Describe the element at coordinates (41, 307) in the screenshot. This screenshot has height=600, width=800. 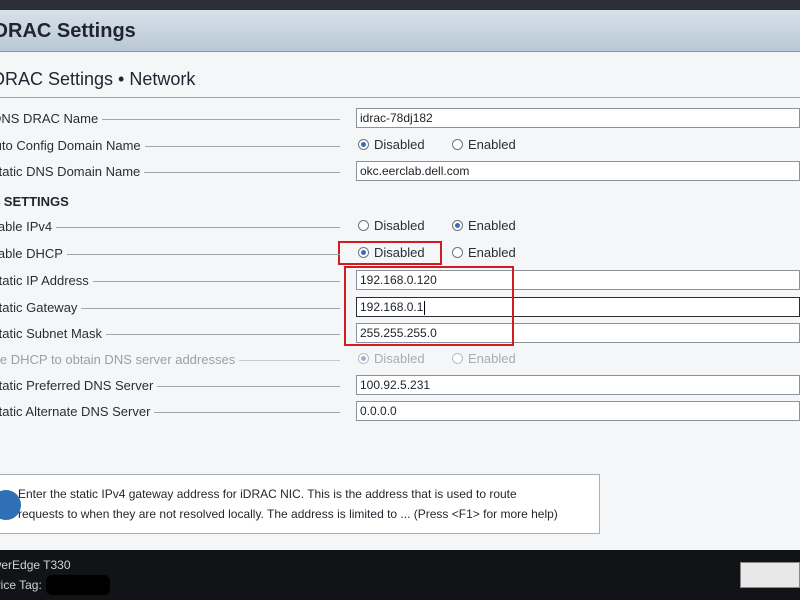
I see `static-gateway-label: Static Gateway` at that location.